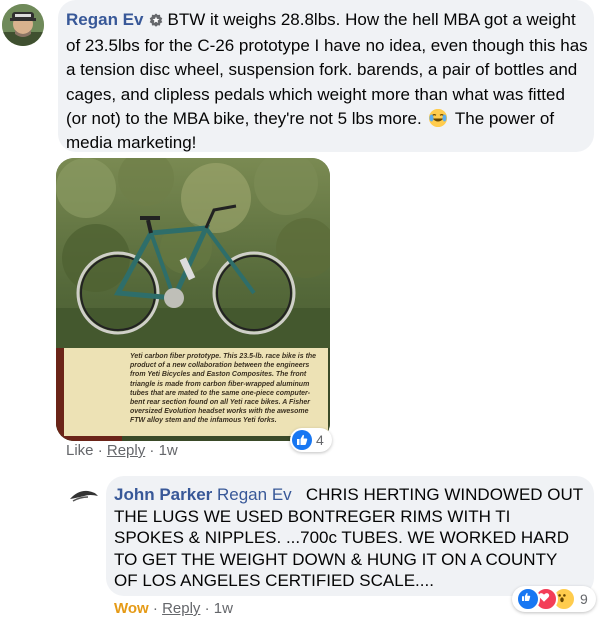  Describe the element at coordinates (163, 494) in the screenshot. I see `reply-author: John Parker` at that location.